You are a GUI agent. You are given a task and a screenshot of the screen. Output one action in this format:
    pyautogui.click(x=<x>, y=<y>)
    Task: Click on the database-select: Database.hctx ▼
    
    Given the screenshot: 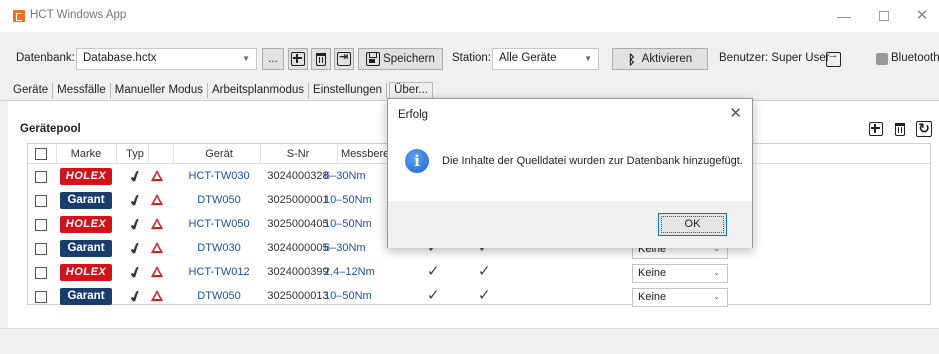 What is the action you would take?
    pyautogui.click(x=166, y=59)
    